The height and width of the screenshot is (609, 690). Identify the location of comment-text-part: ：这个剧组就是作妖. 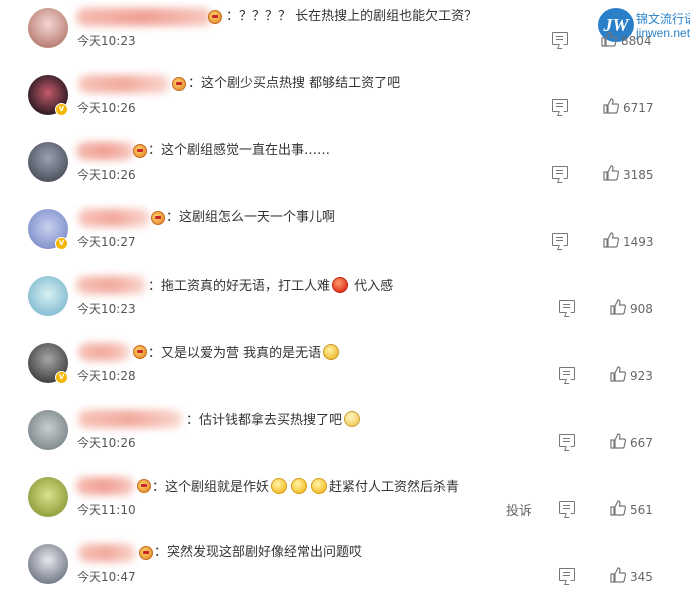
(211, 487).